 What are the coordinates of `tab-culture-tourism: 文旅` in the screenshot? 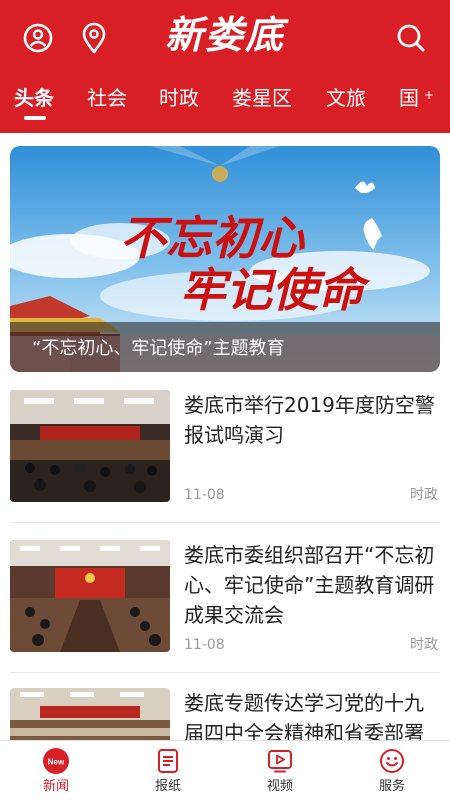 It's located at (346, 98).